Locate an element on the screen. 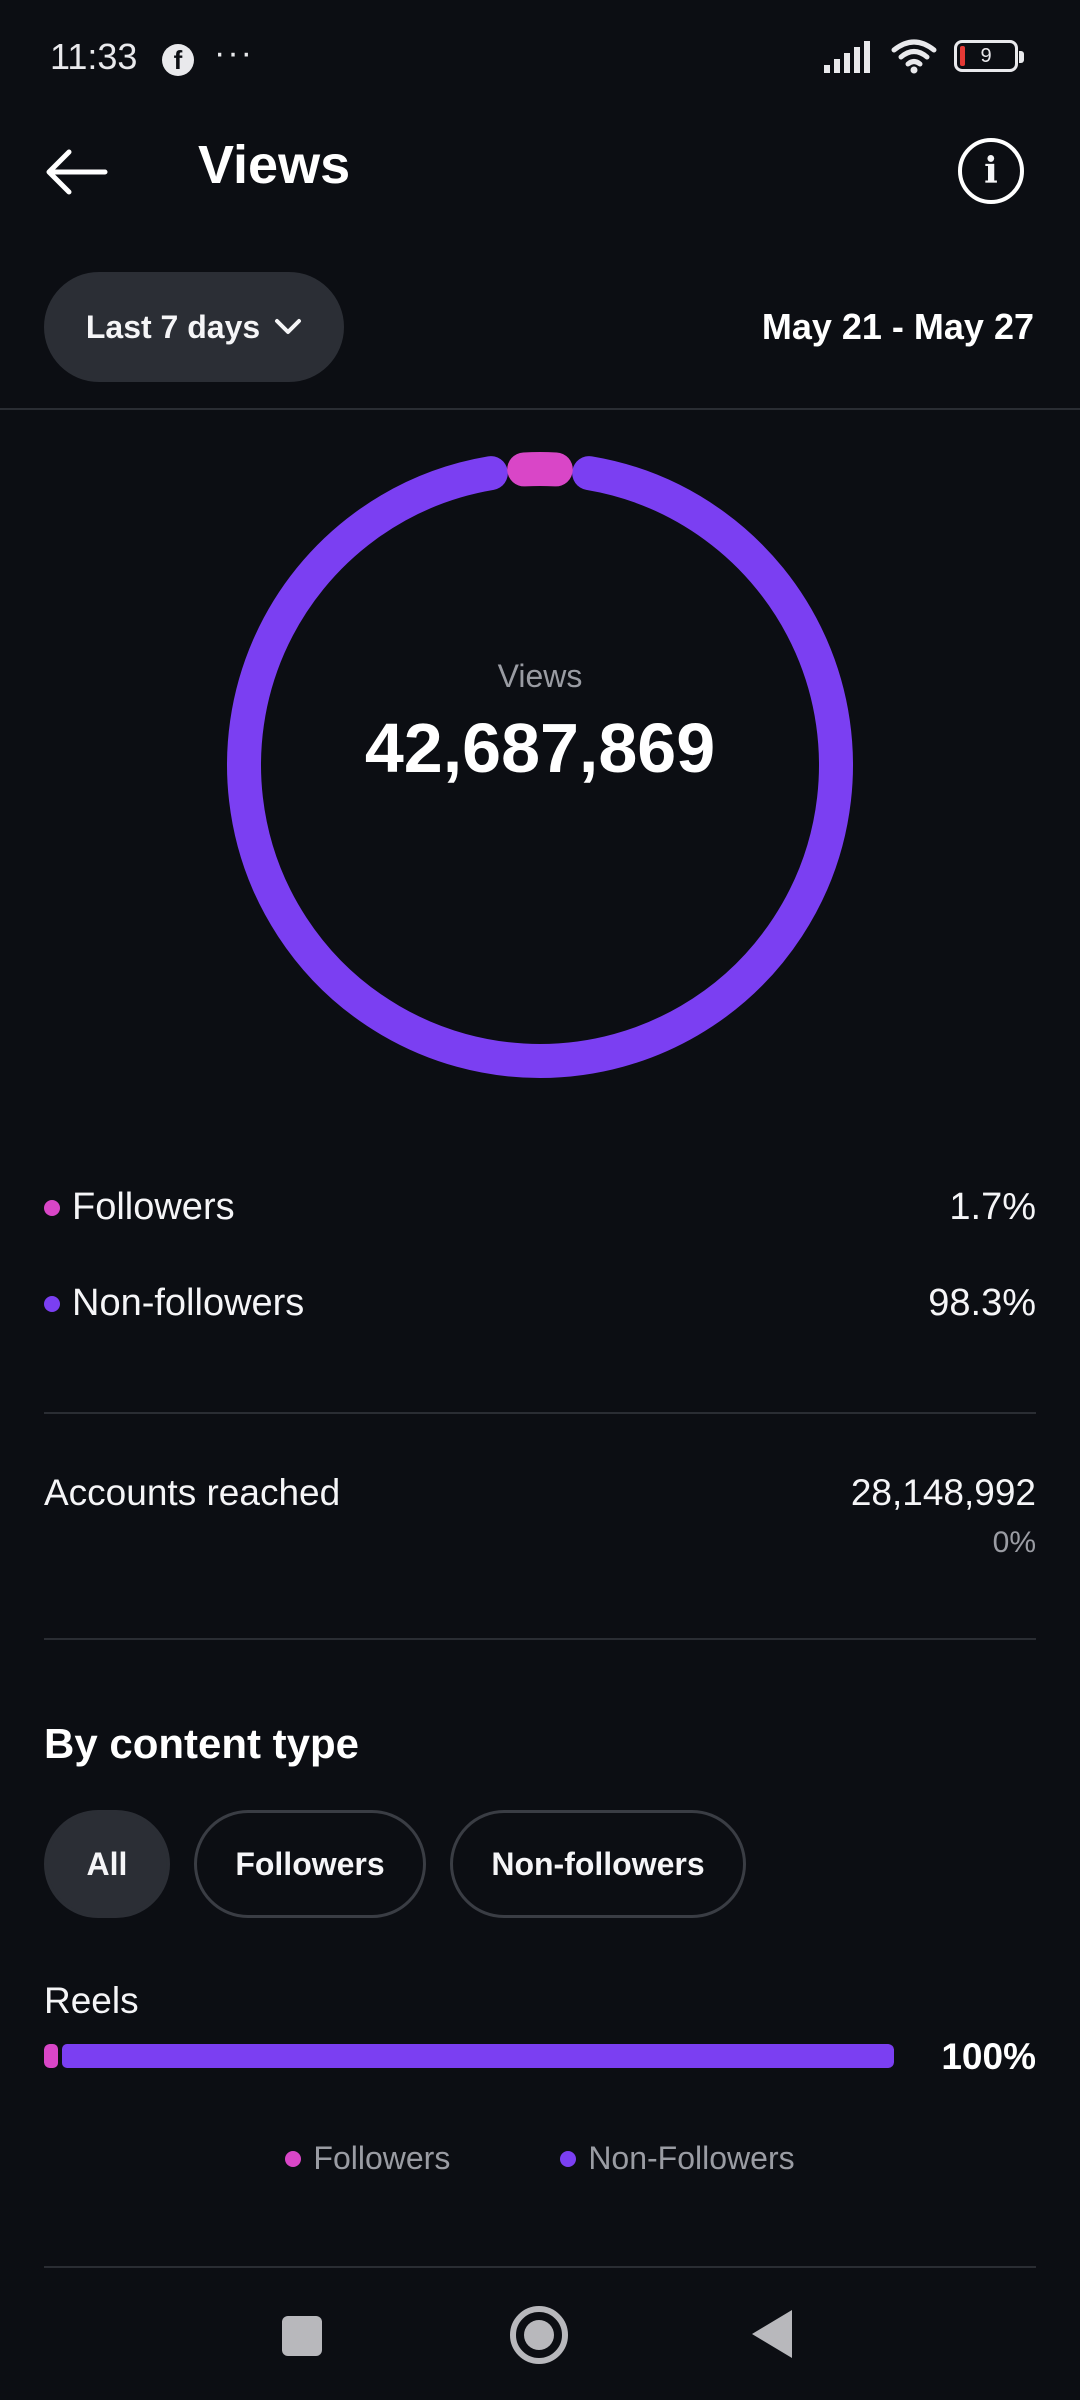  accounts-reached-value: 28,148,992 is located at coordinates (943, 1492).